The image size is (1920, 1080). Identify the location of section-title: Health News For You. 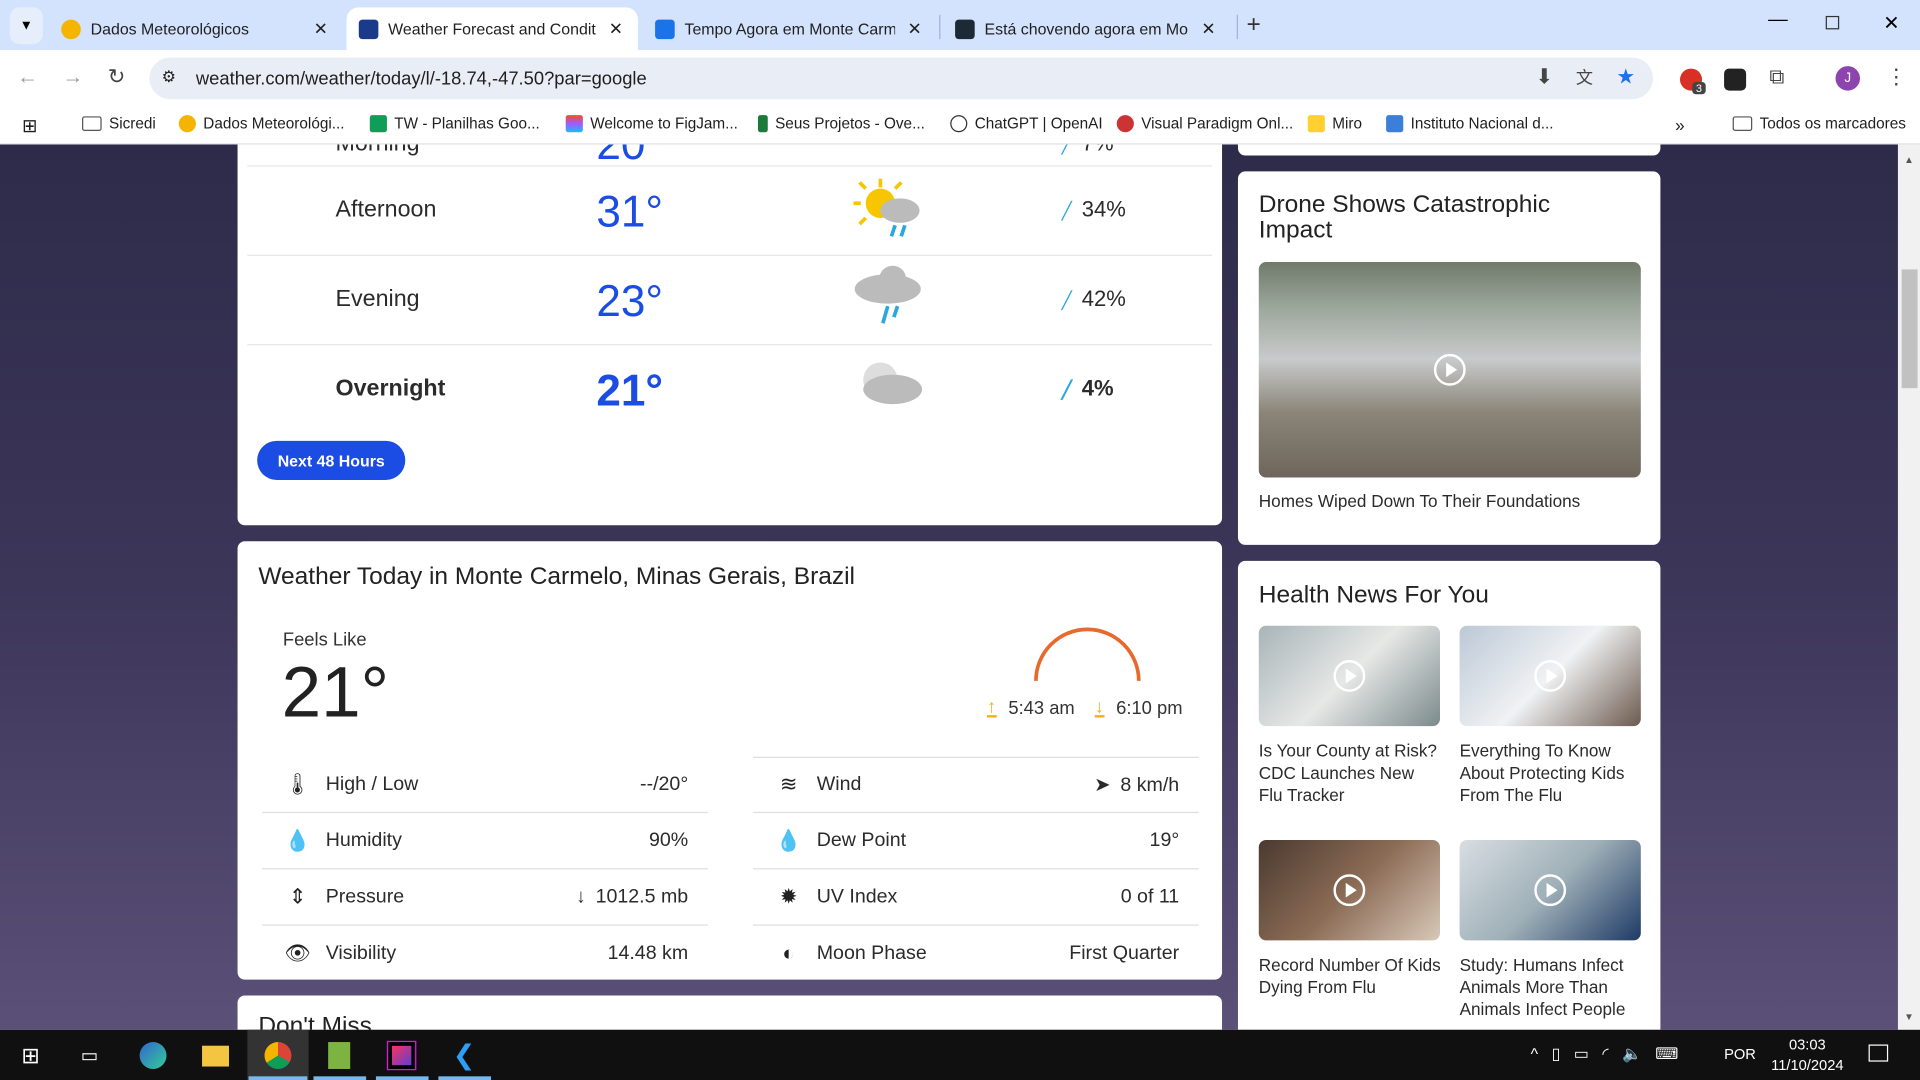
(1373, 595).